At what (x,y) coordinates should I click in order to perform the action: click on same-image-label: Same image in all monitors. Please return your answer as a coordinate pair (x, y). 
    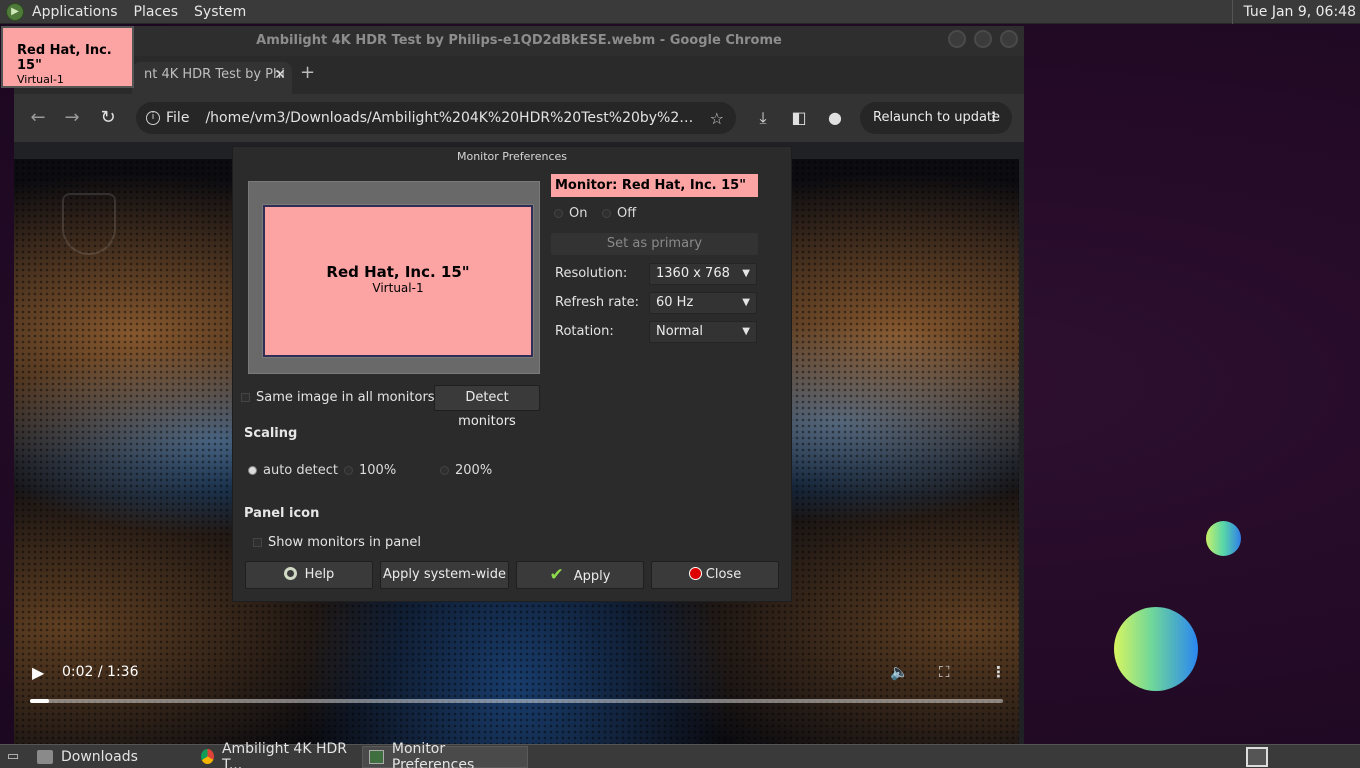
    Looking at the image, I should click on (345, 397).